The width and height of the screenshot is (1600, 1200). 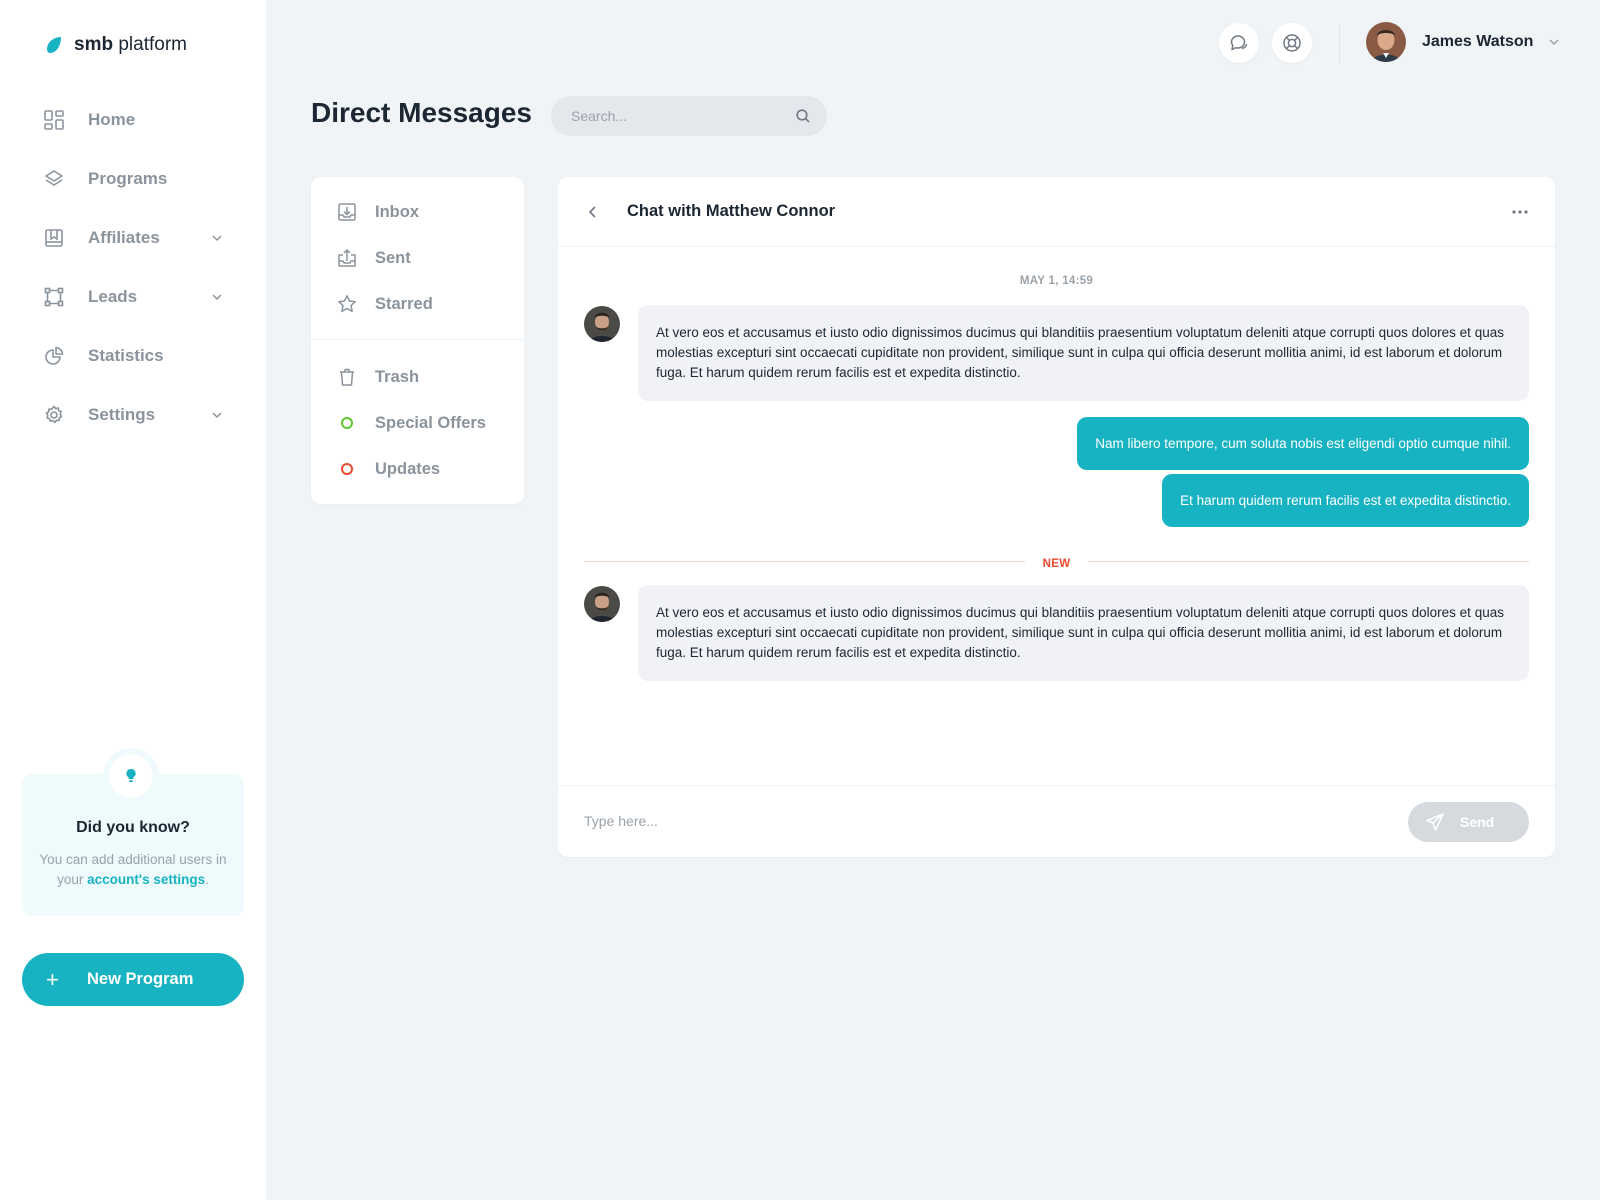 What do you see at coordinates (397, 211) in the screenshot?
I see `folder-label: Inbox` at bounding box center [397, 211].